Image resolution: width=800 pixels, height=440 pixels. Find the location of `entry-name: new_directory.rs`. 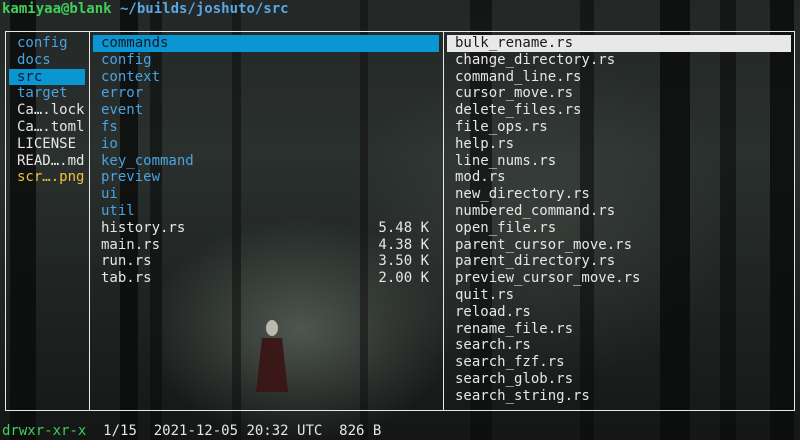

entry-name: new_directory.rs is located at coordinates (522, 194).